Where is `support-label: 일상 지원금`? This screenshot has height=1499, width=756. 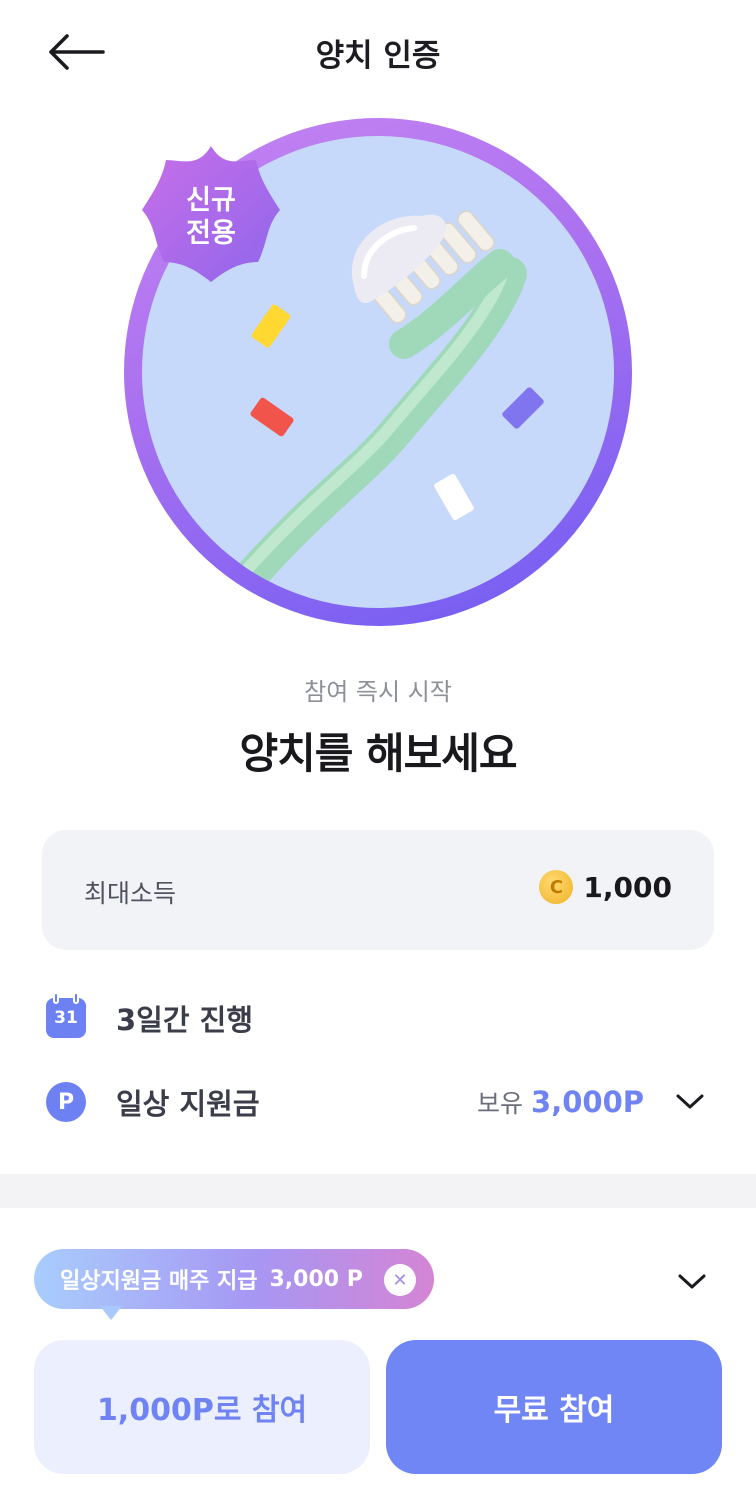 support-label: 일상 지원금 is located at coordinates (188, 1104).